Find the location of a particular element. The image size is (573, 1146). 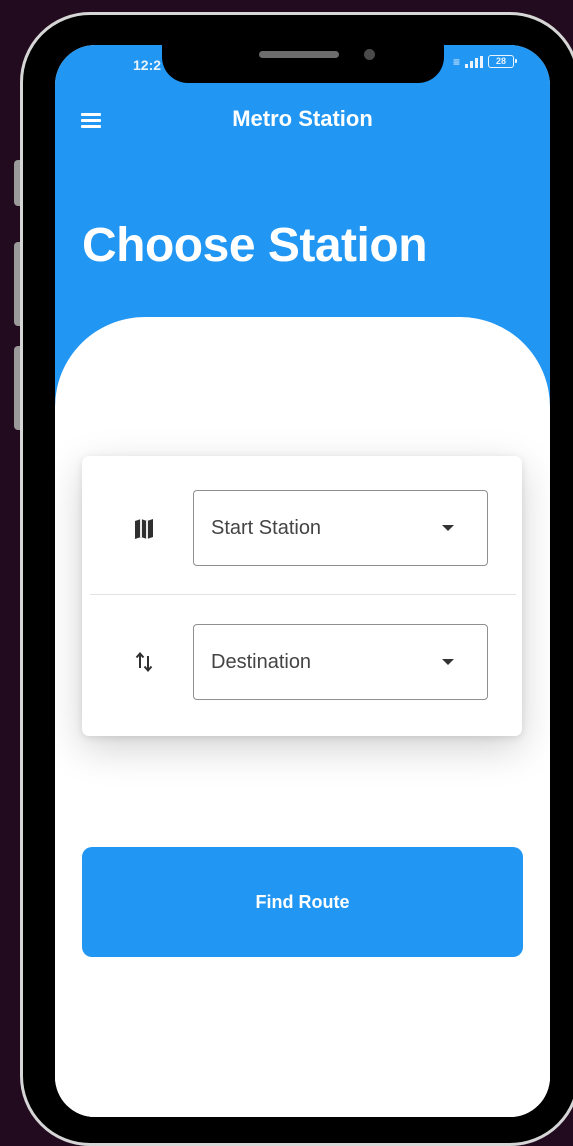

page-title: Choose Station is located at coordinates (255, 245).